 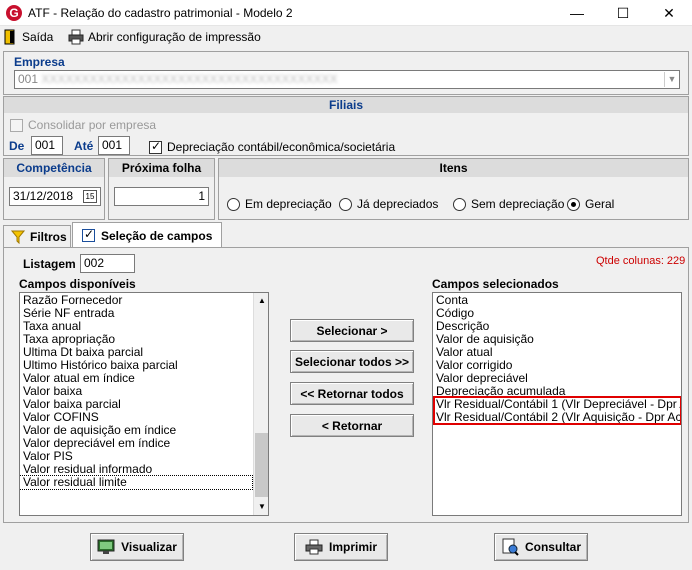 I want to click on selecionar-button: Selecionar >, so click(x=352, y=330).